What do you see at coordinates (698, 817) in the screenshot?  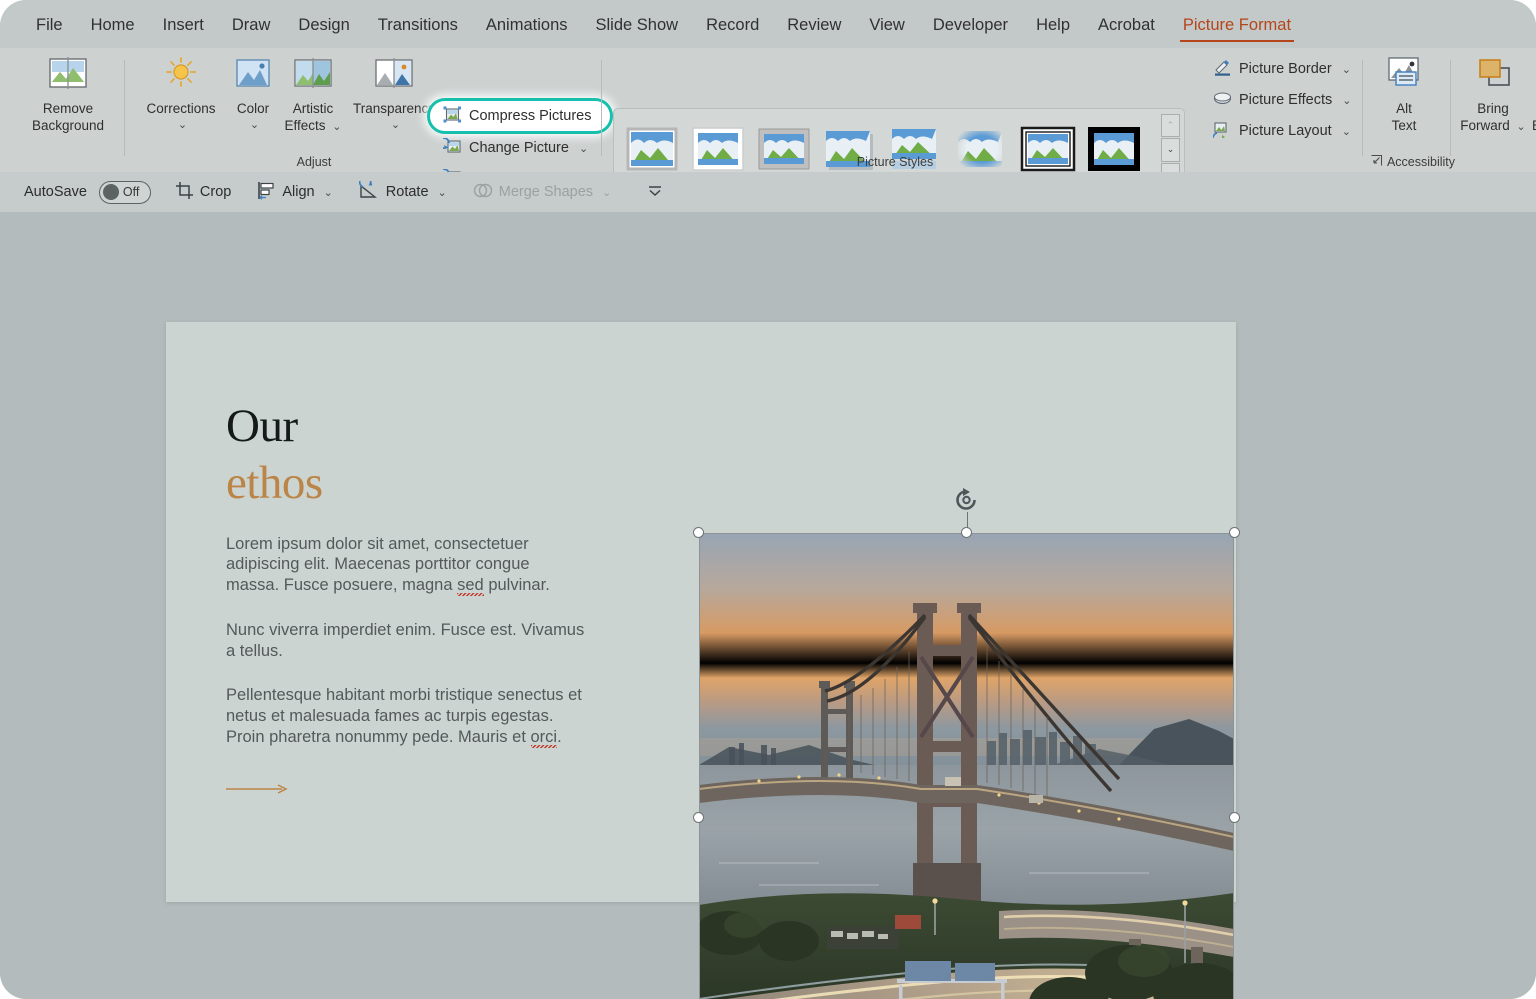 I see `resize-handle-middle-left` at bounding box center [698, 817].